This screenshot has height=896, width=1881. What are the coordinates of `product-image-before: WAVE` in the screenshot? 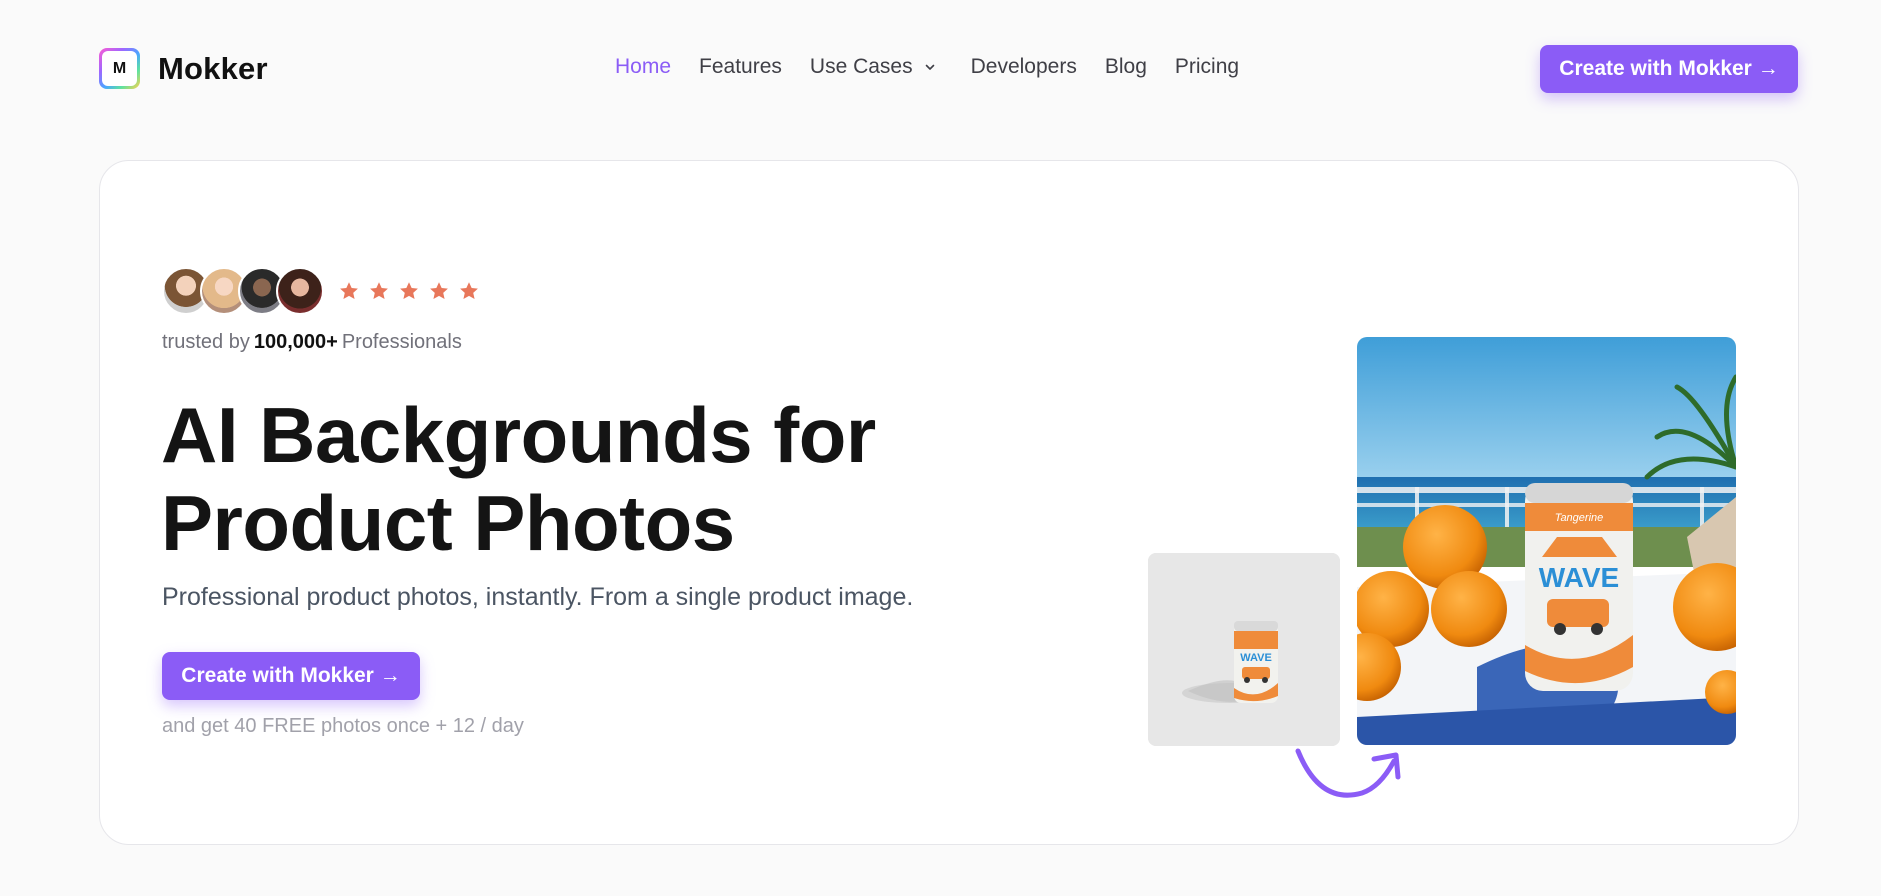 It's located at (1244, 649).